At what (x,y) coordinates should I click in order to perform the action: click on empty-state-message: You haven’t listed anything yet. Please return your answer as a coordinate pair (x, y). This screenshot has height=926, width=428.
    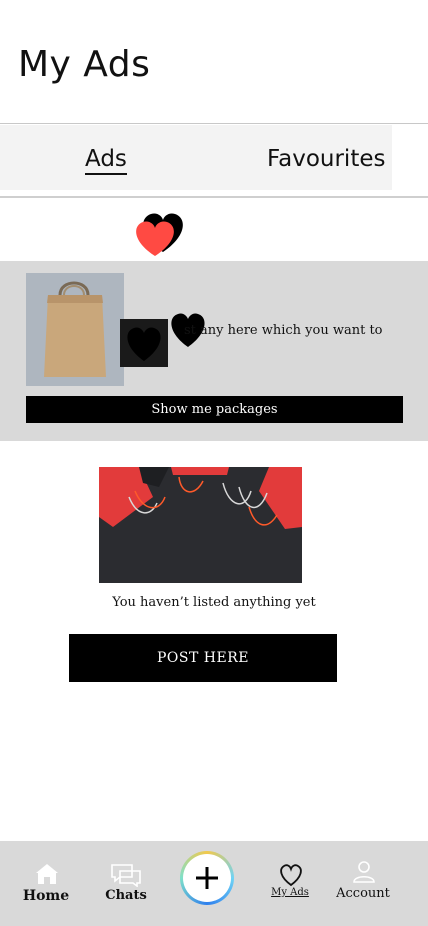
    Looking at the image, I should click on (214, 602).